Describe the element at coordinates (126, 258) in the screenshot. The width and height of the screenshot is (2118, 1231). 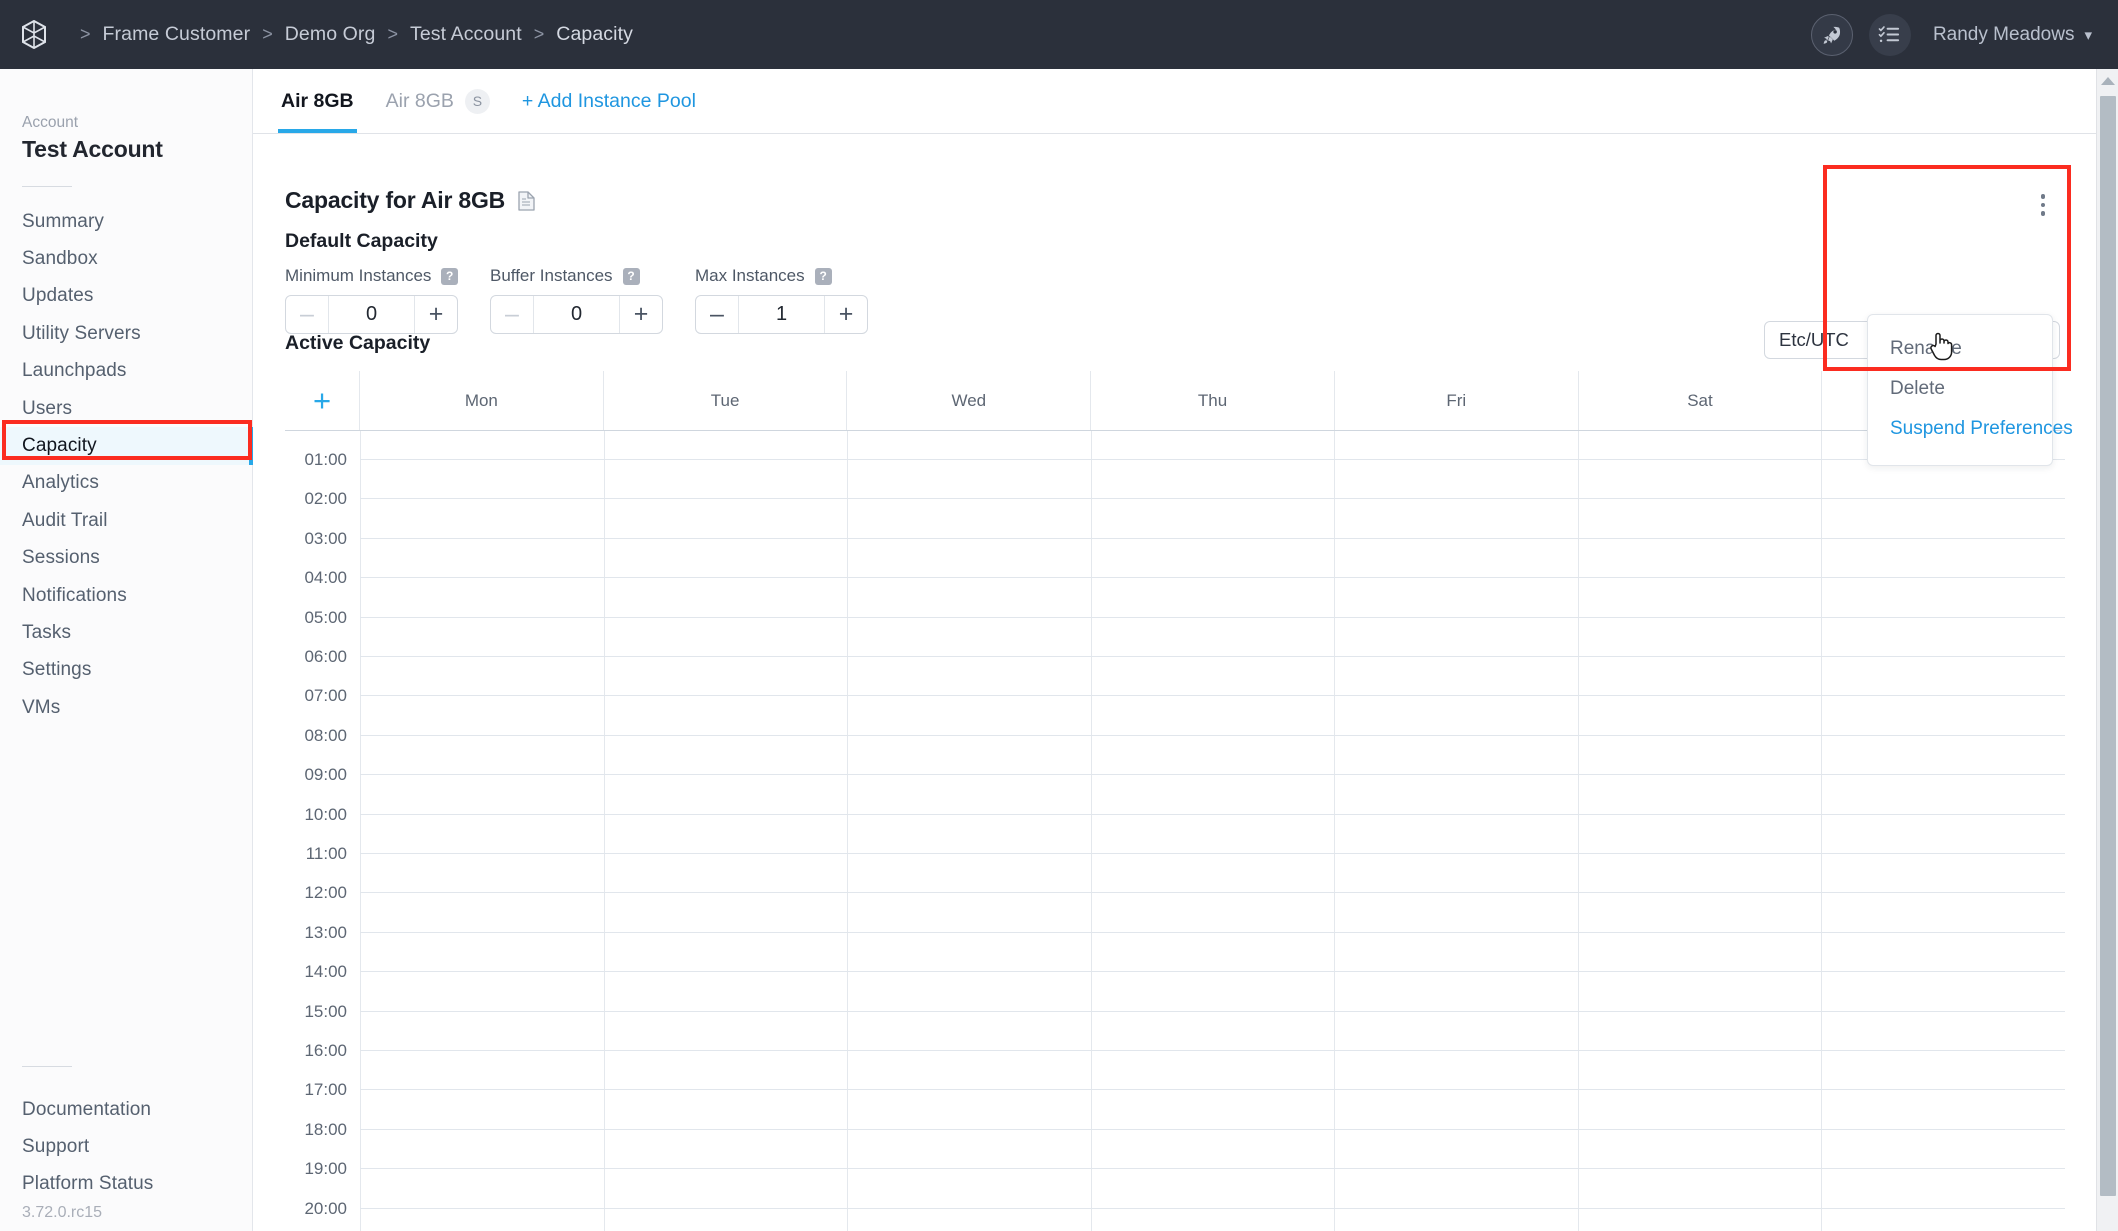
I see `sidebar-item-sandbox: Sandbox` at that location.